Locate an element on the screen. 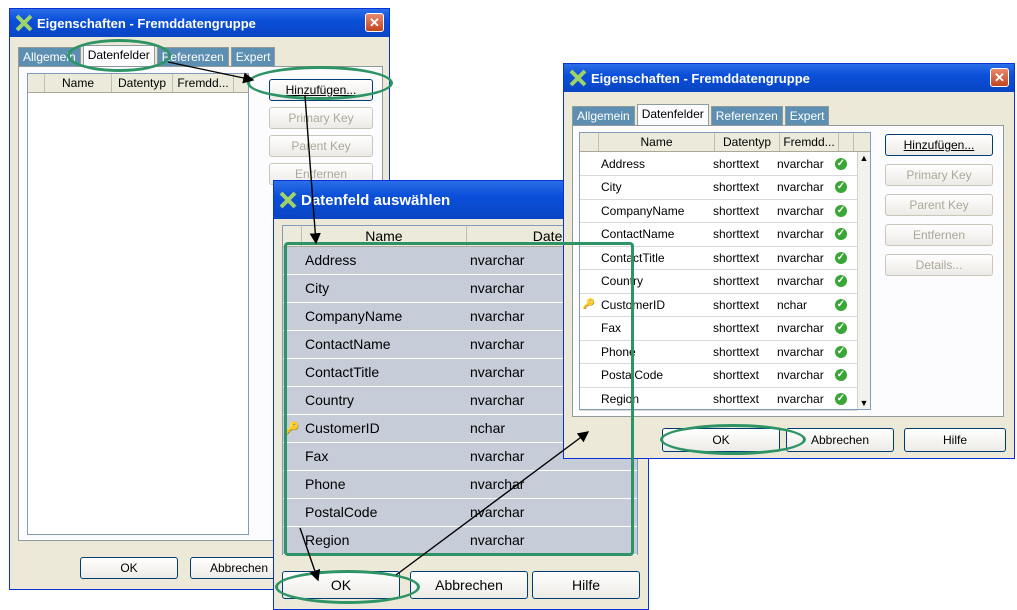  arrow-tab-to-add is located at coordinates (211, 72).